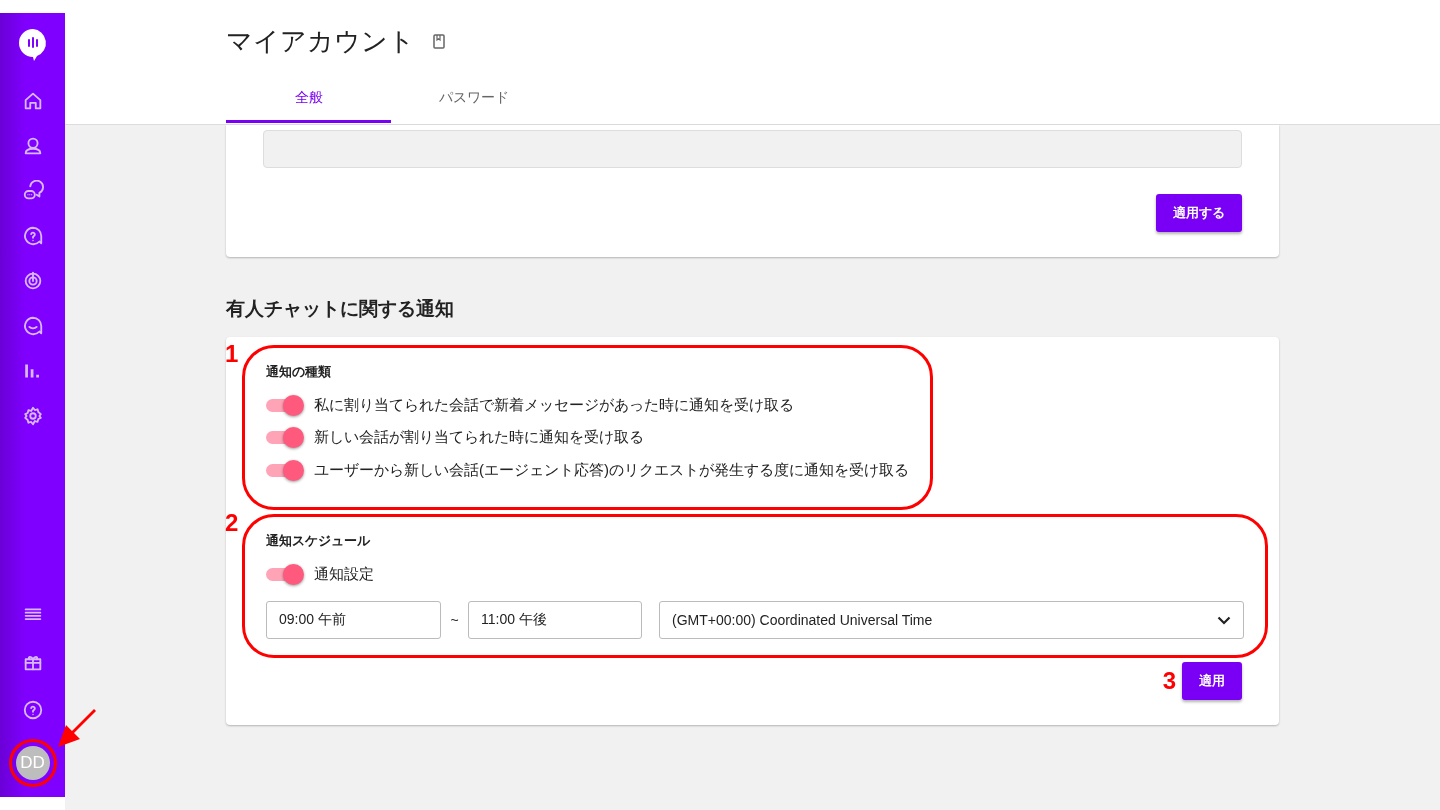 The width and height of the screenshot is (1440, 810). Describe the element at coordinates (32, 326) in the screenshot. I see `smile-bubble-icon` at that location.